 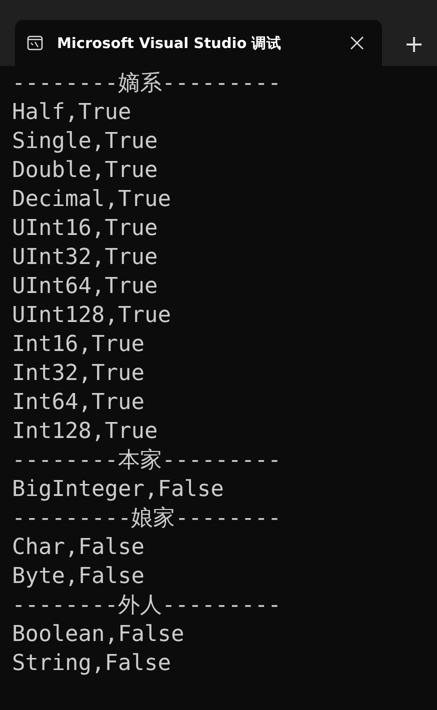 I want to click on console-line: Boolean,False, so click(x=98, y=635).